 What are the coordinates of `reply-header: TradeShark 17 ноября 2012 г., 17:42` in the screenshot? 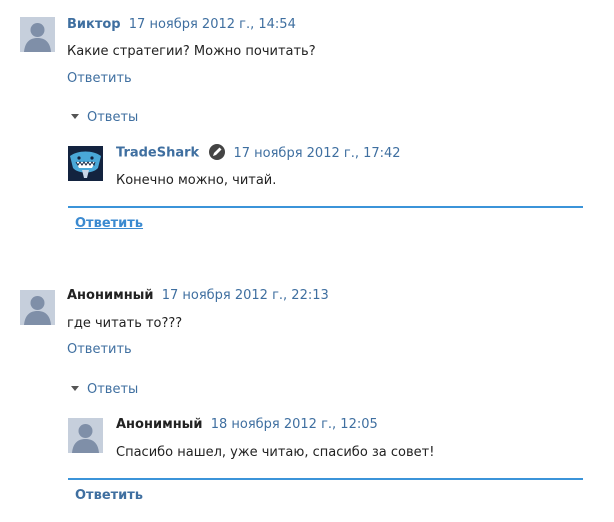 It's located at (258, 152).